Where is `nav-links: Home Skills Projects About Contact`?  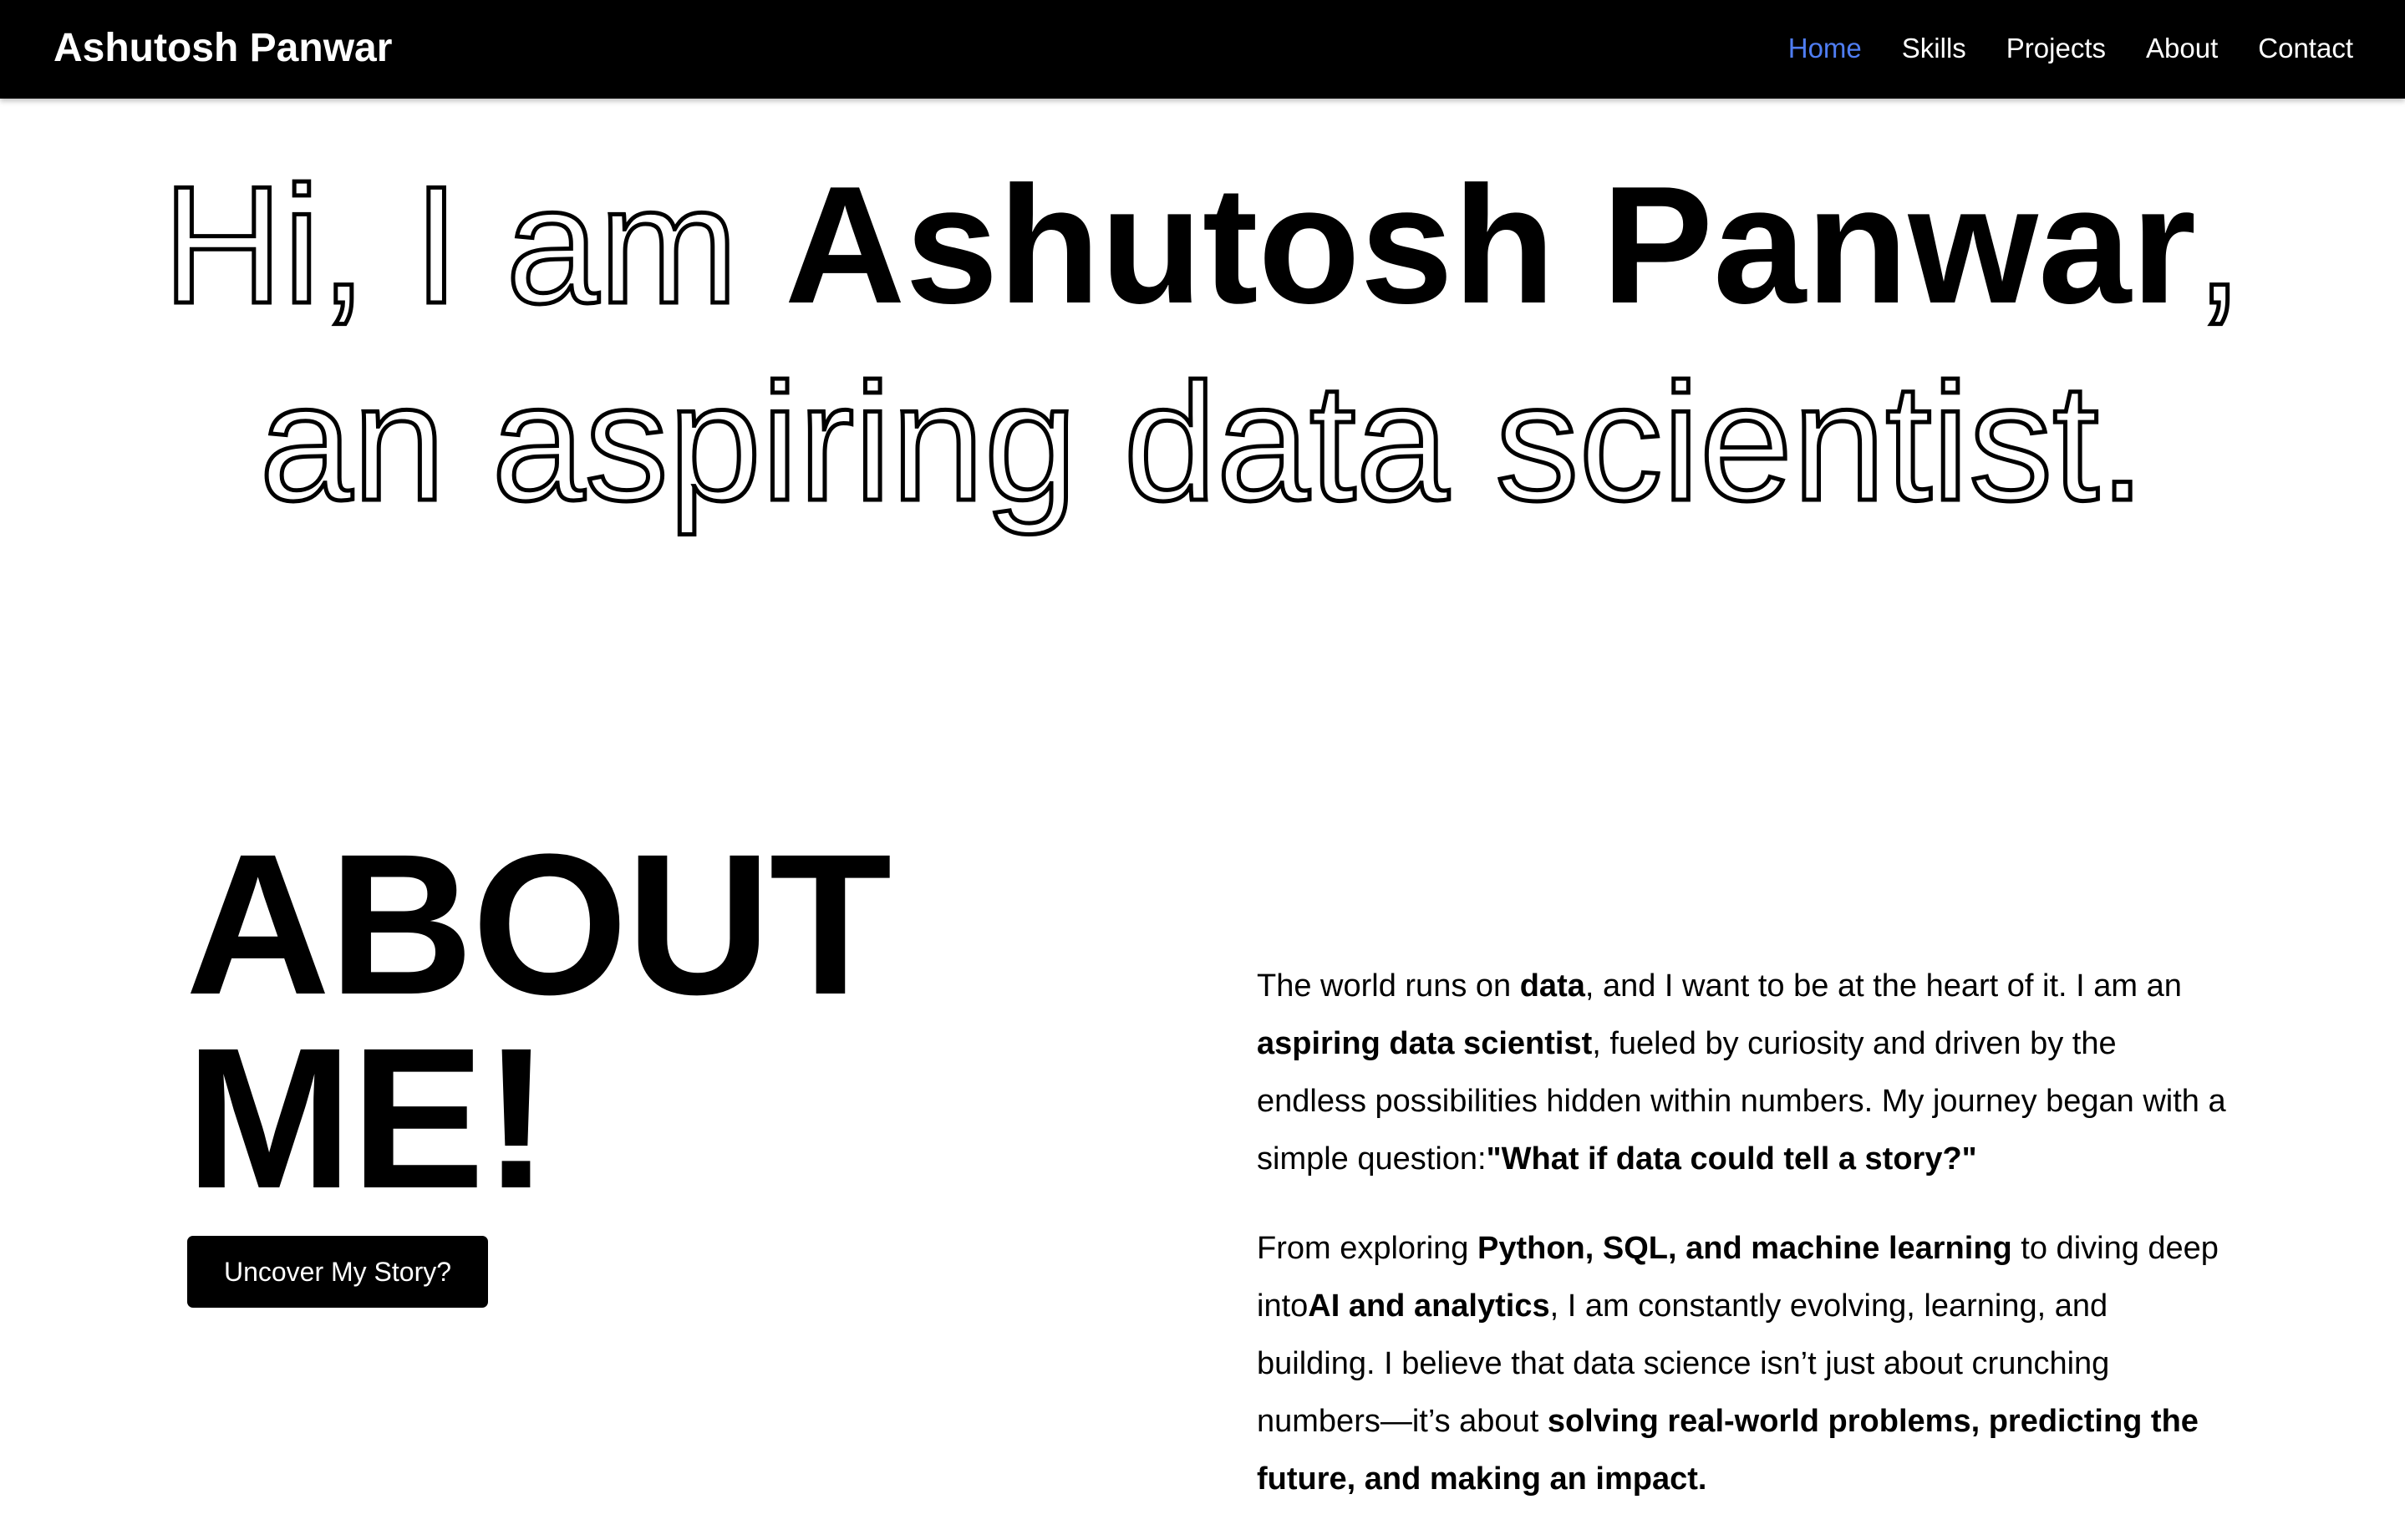
nav-links: Home Skills Projects About Contact is located at coordinates (2070, 48).